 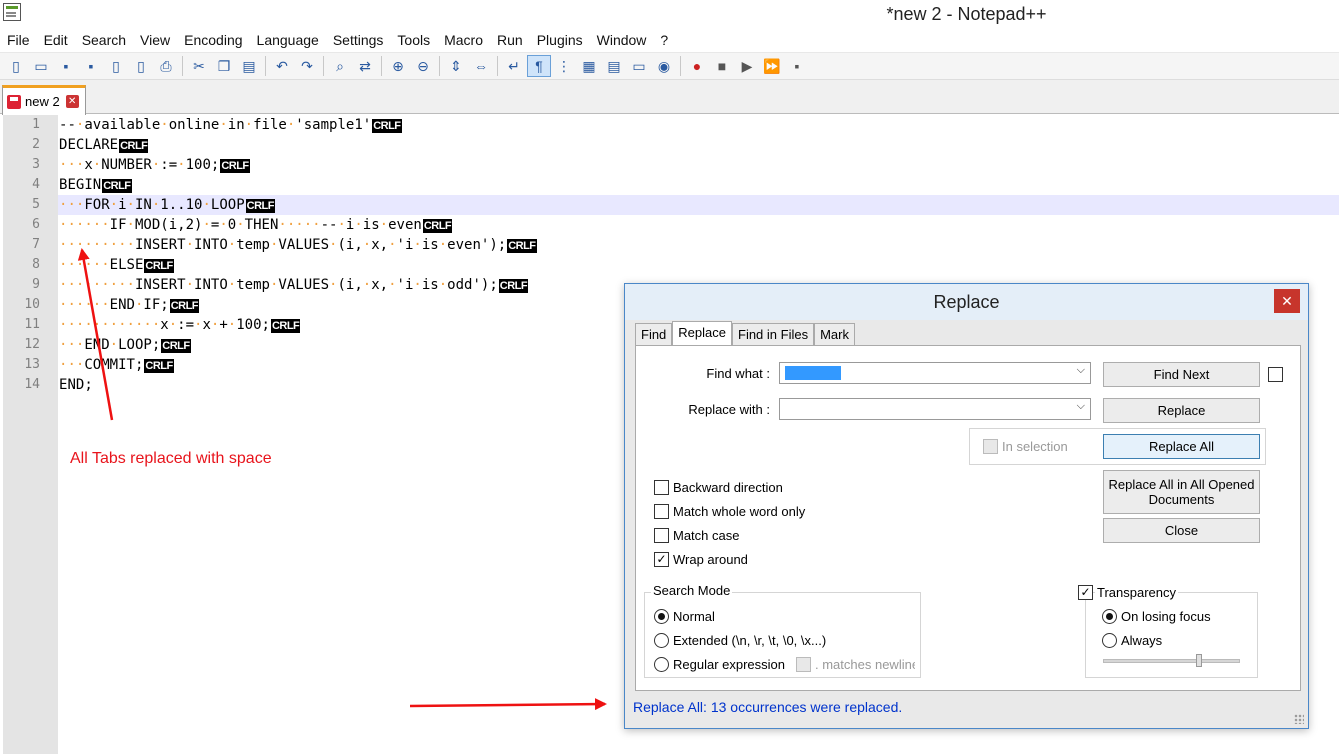 What do you see at coordinates (1275, 374) in the screenshot?
I see `find-next-extra-checkbox` at bounding box center [1275, 374].